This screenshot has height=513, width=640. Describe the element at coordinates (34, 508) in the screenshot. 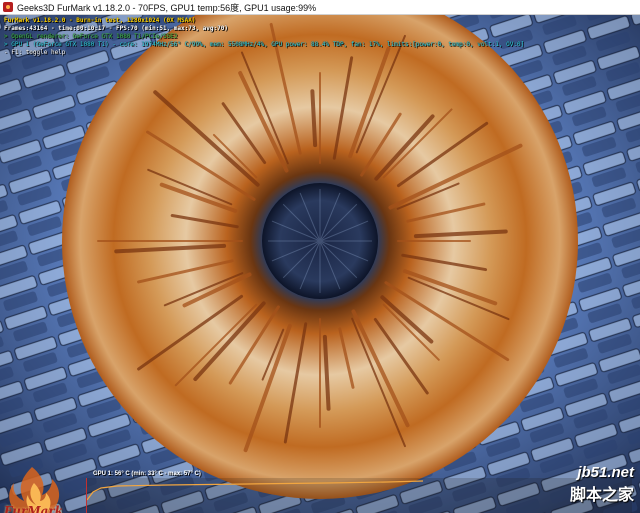

I see `furmark-logo-text: FurMark` at that location.